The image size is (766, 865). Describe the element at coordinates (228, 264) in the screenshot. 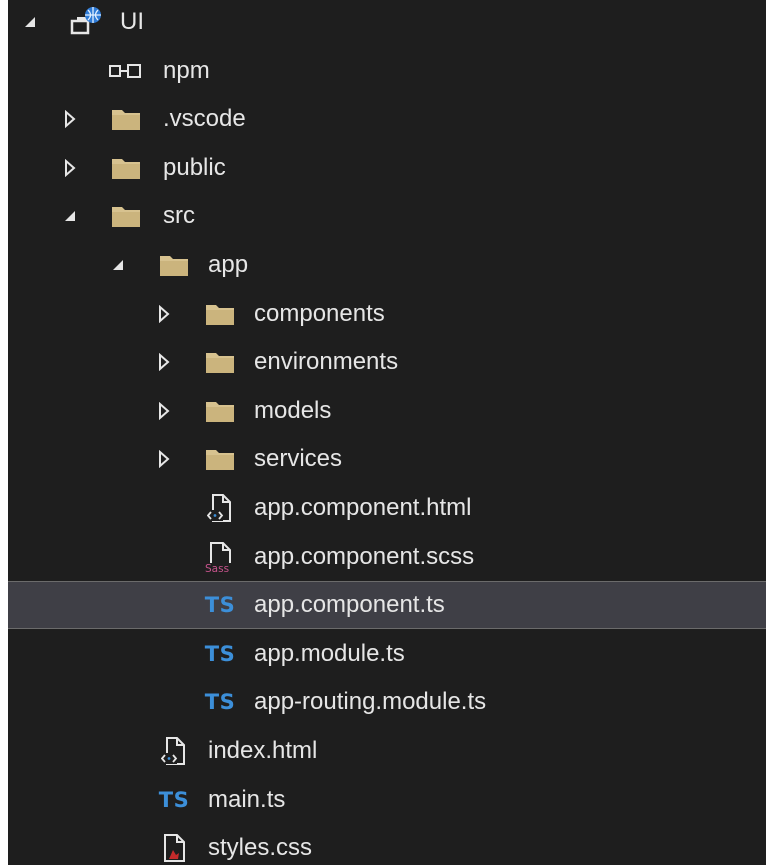

I see `tree-item-label: app` at that location.